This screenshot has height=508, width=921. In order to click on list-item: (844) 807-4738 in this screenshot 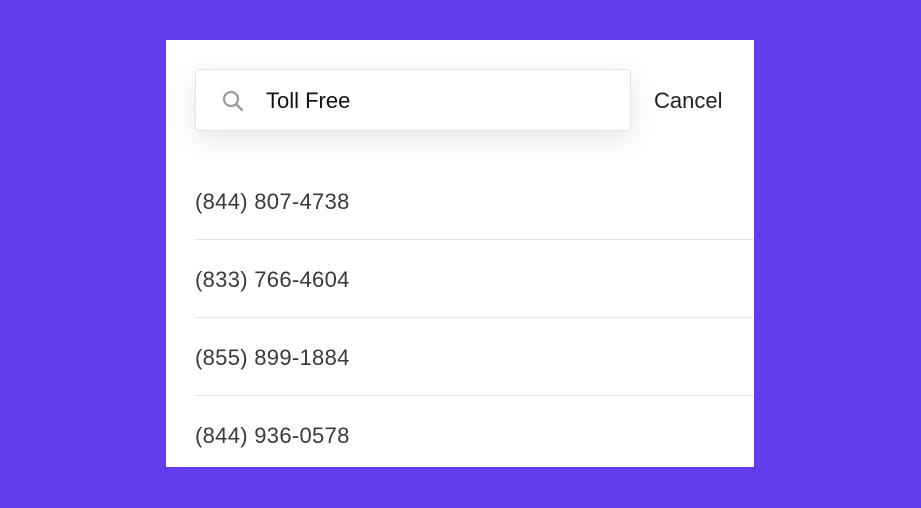, I will do `click(474, 201)`.